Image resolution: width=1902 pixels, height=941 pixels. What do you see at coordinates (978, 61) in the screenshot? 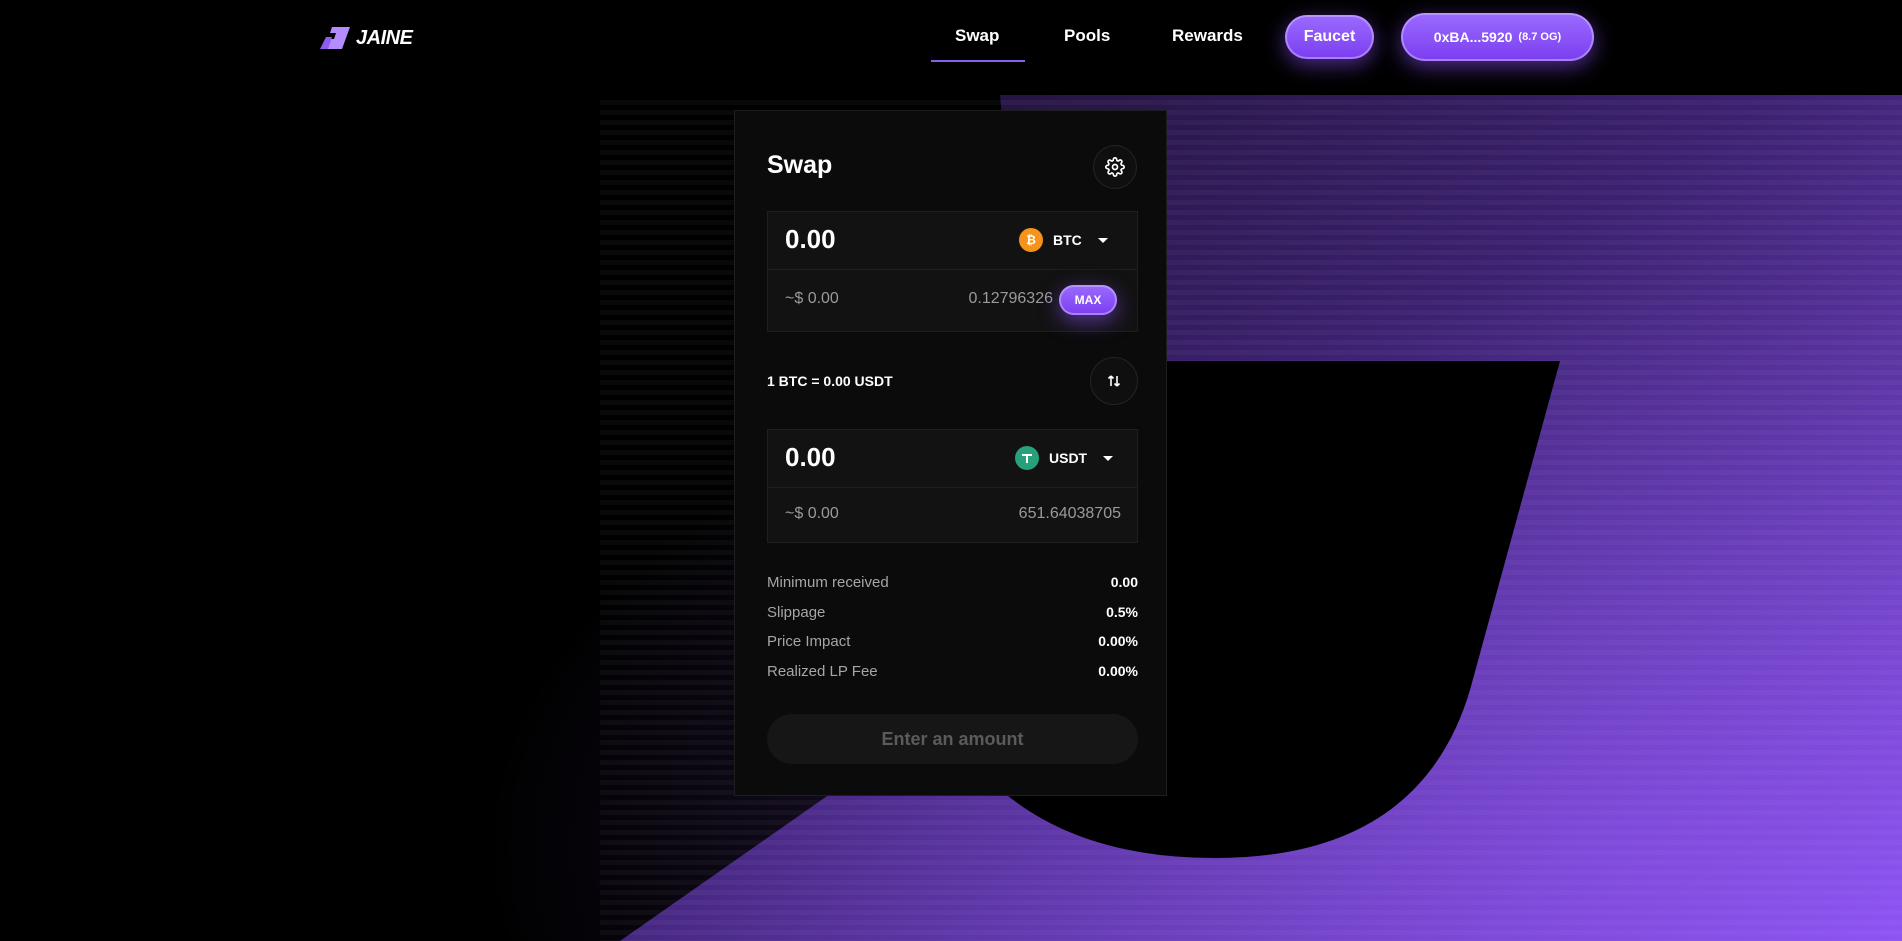
I see `nav-active-indicator` at bounding box center [978, 61].